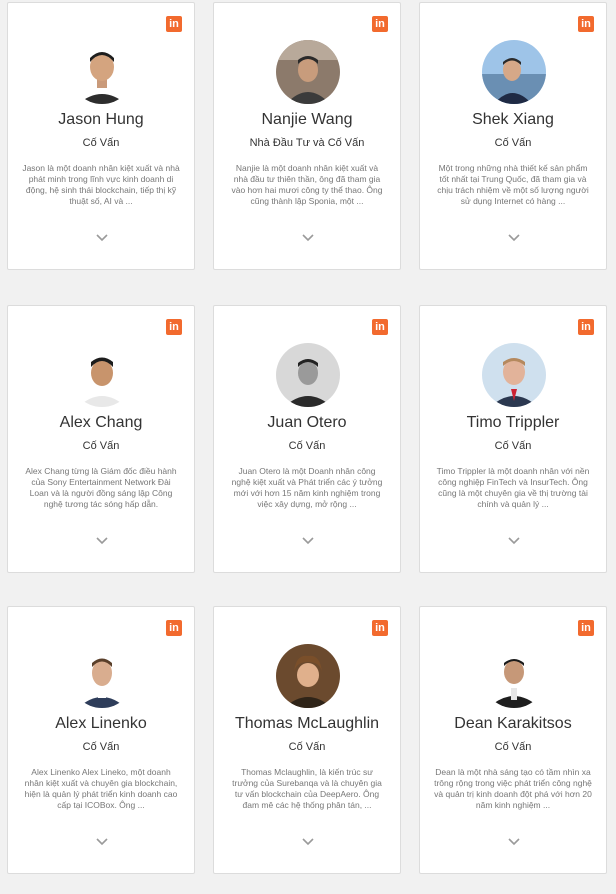 The height and width of the screenshot is (894, 616). What do you see at coordinates (307, 723) in the screenshot?
I see `advisor-name: Thomas McLaughlin` at bounding box center [307, 723].